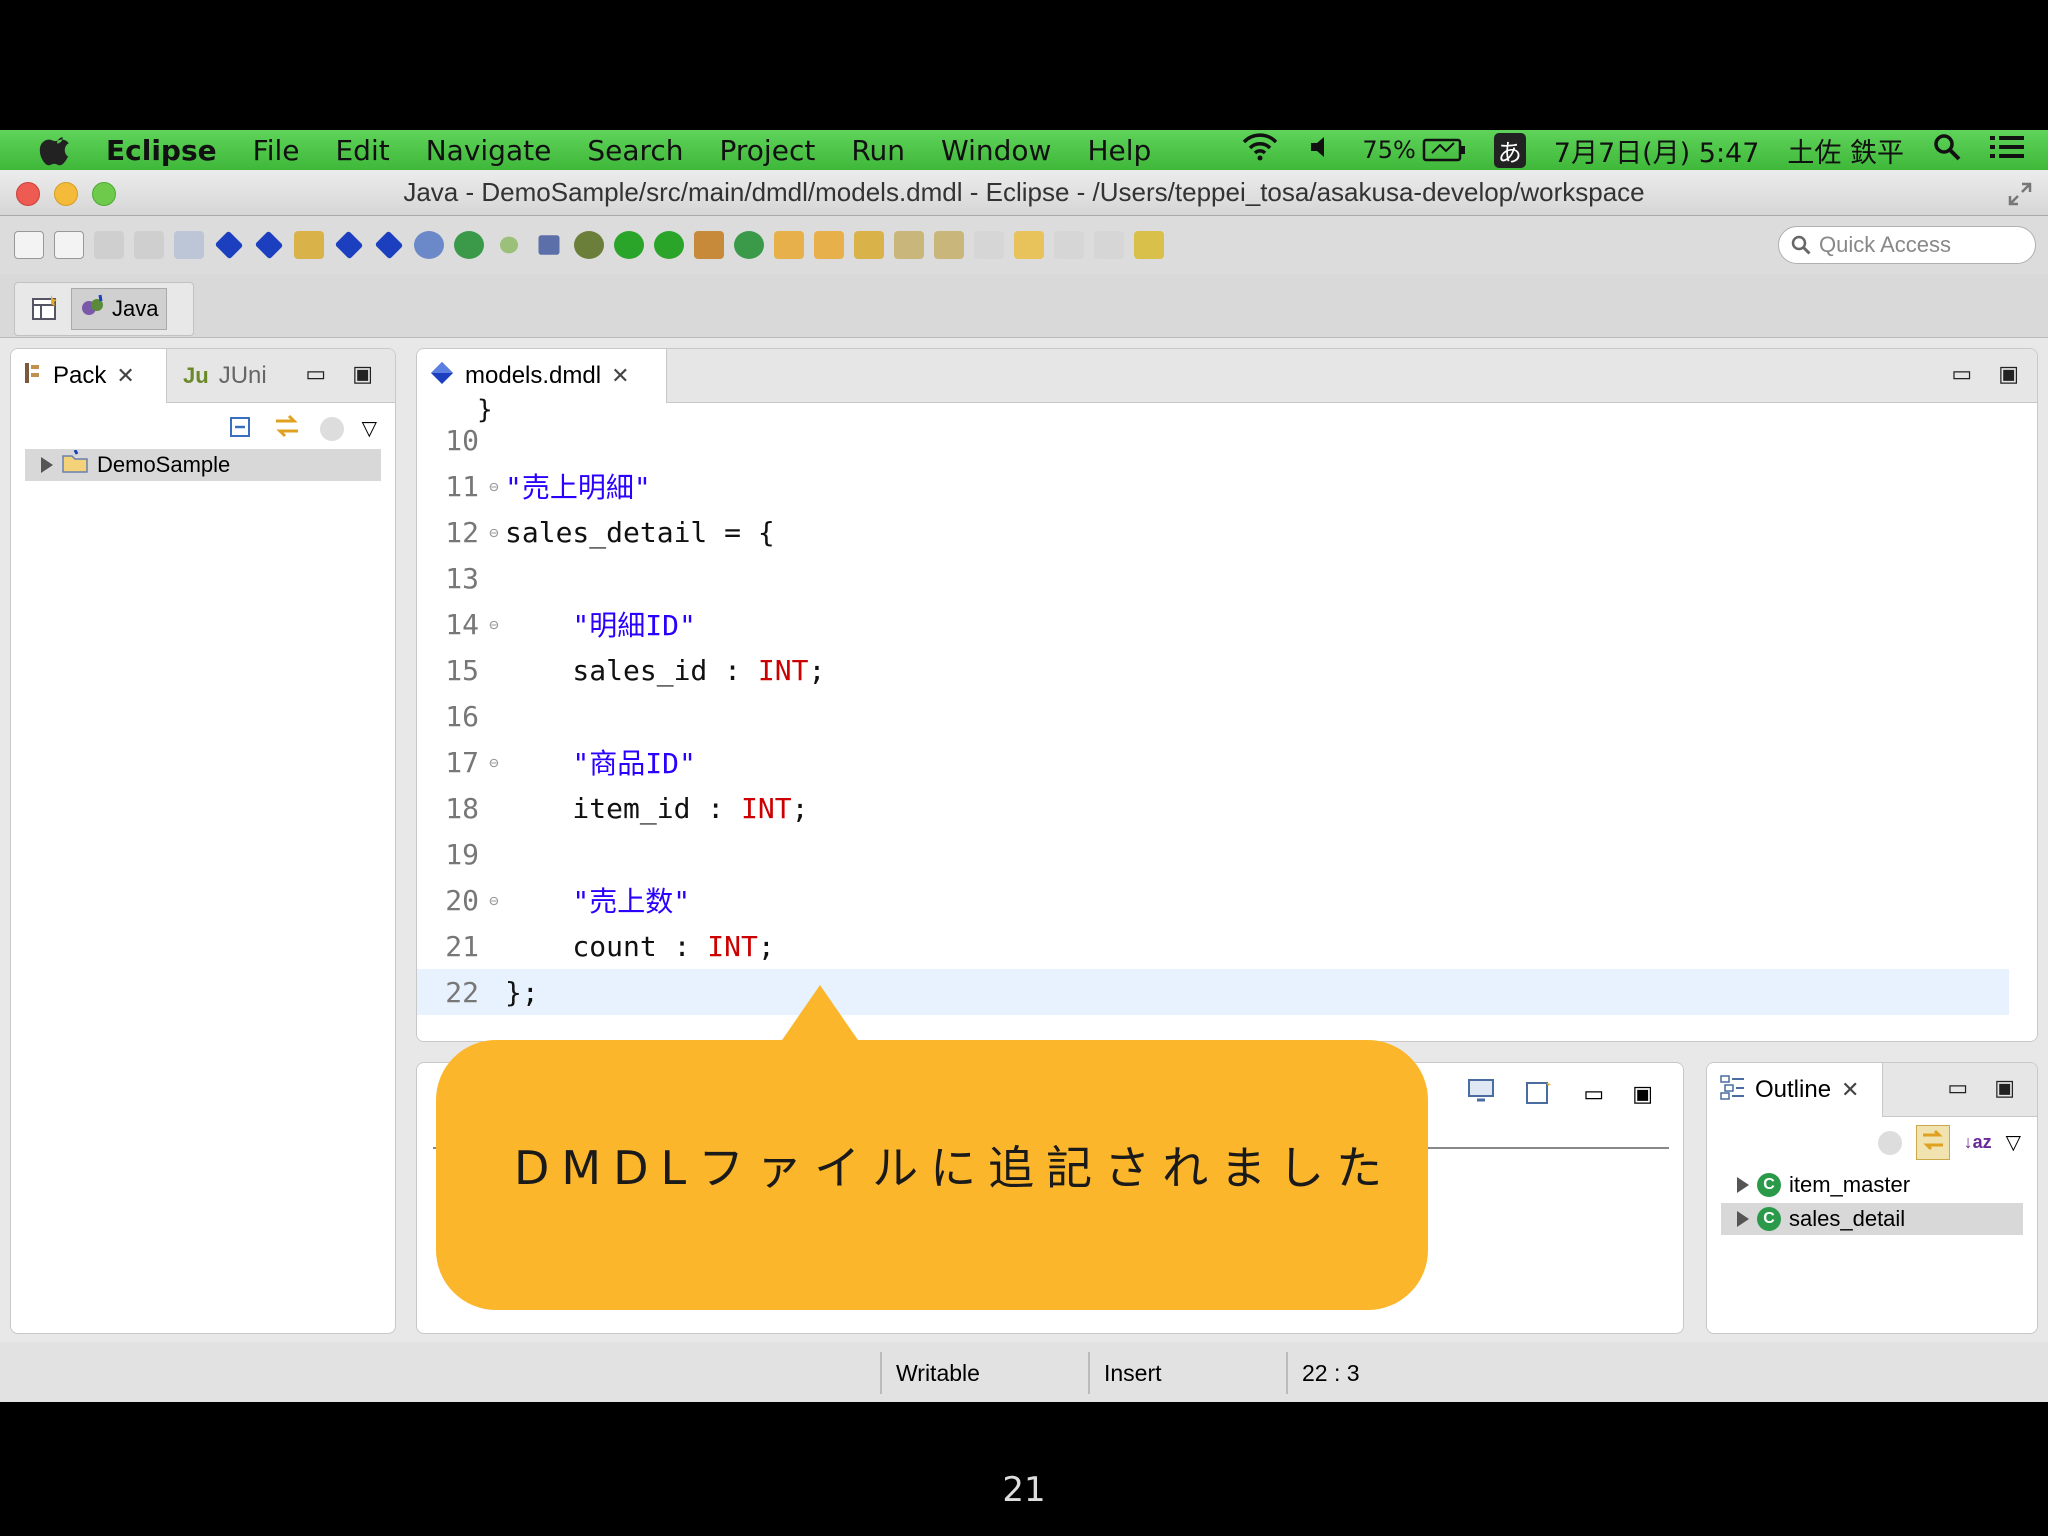 The height and width of the screenshot is (1536, 2048). Describe the element at coordinates (362, 374) in the screenshot. I see `maximize-view-icon: ▣` at that location.